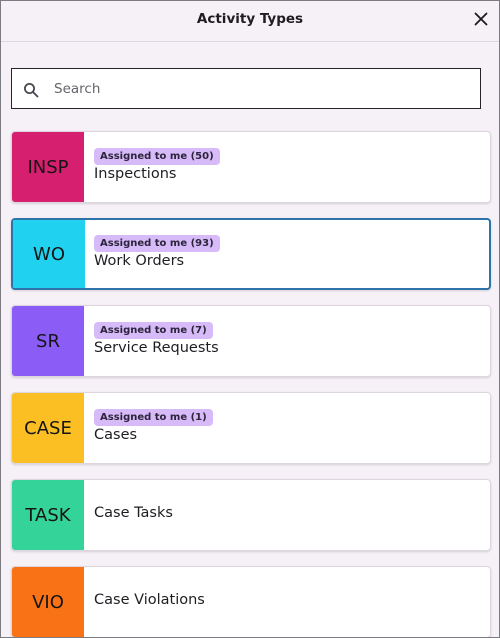  What do you see at coordinates (48, 515) in the screenshot?
I see `activity-code-tile: TASK` at bounding box center [48, 515].